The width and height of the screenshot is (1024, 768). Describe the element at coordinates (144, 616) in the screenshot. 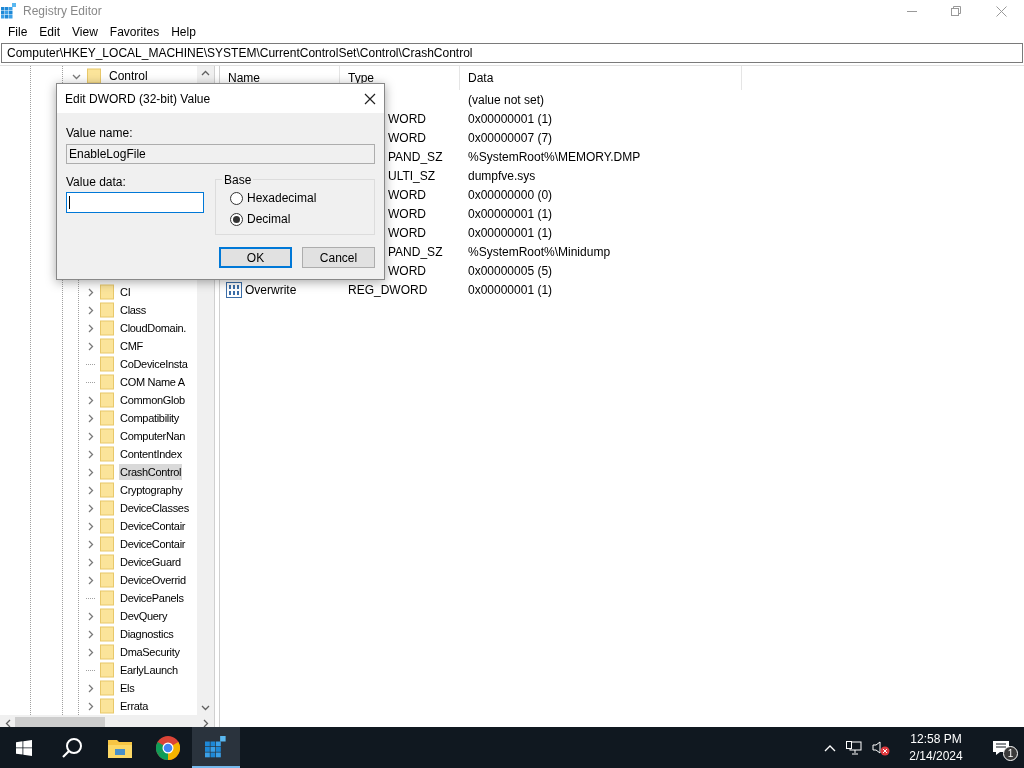

I see `tree-item: DevQuery` at that location.